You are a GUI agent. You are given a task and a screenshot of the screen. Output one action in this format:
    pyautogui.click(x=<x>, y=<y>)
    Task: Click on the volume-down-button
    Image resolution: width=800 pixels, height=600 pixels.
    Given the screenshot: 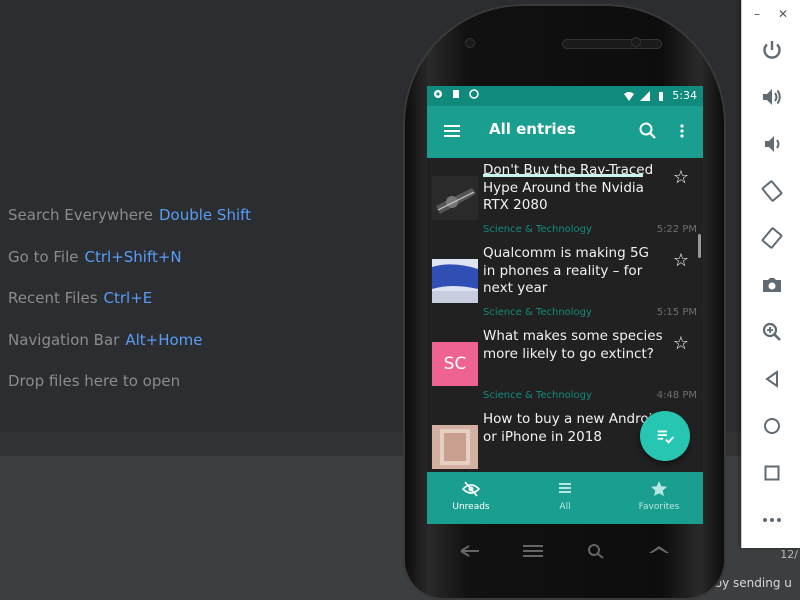 What is the action you would take?
    pyautogui.click(x=771, y=144)
    